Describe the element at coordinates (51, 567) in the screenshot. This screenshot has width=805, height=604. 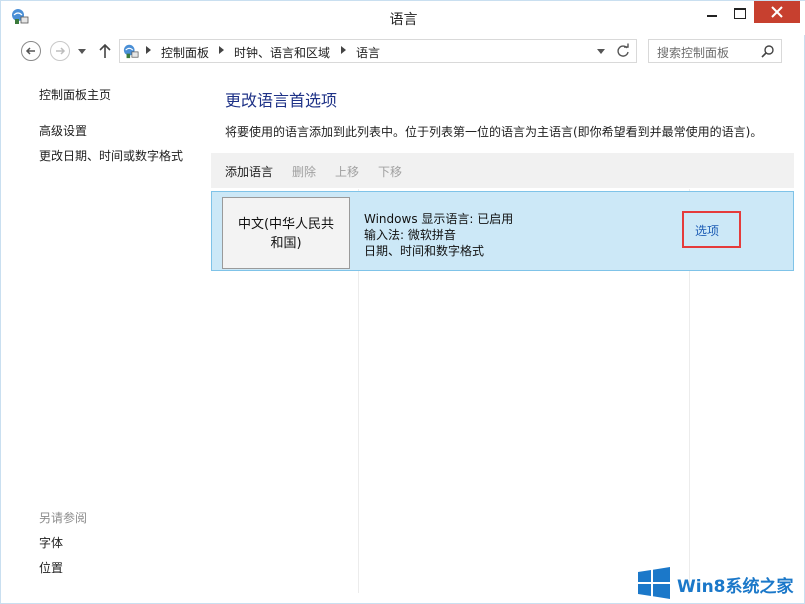
I see `see-also-link-location: 位置` at that location.